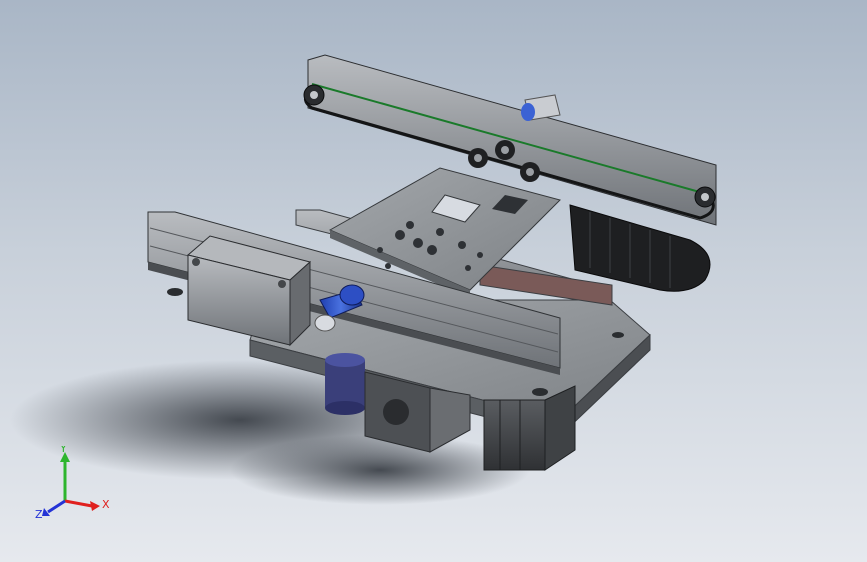 The width and height of the screenshot is (867, 562). Describe the element at coordinates (640, 248) in the screenshot. I see `cable-drag-chain` at that location.